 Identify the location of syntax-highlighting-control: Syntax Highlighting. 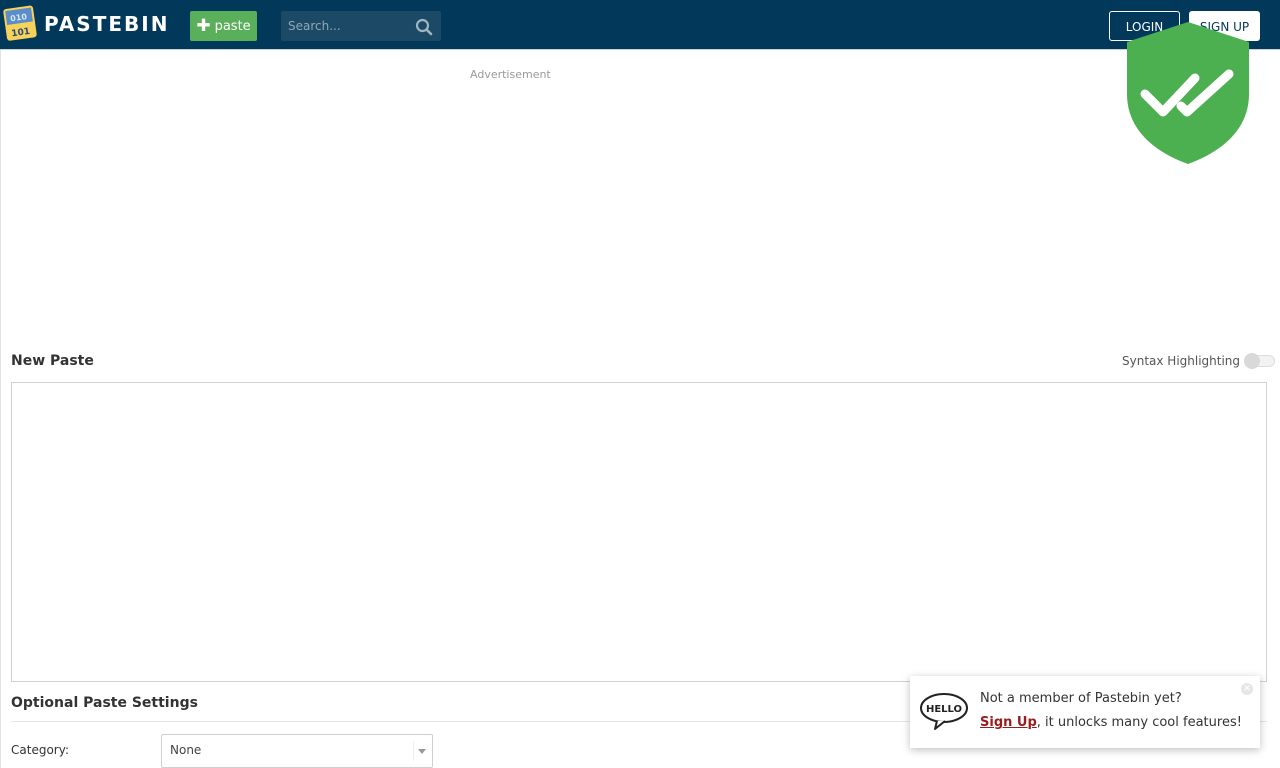
(1199, 361).